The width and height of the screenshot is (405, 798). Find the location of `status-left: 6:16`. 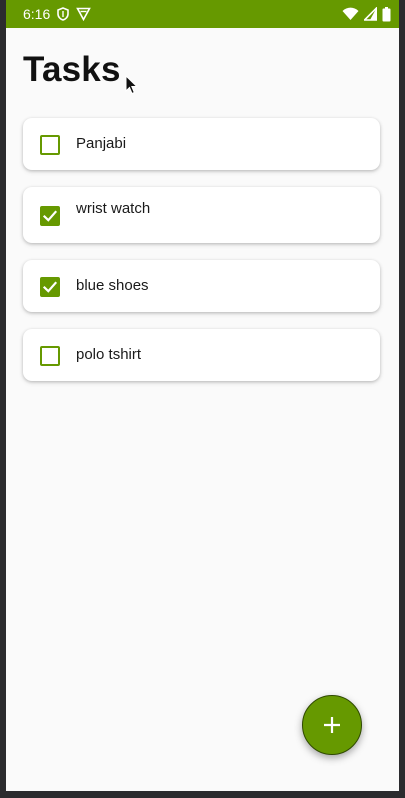

status-left: 6:16 is located at coordinates (57, 14).